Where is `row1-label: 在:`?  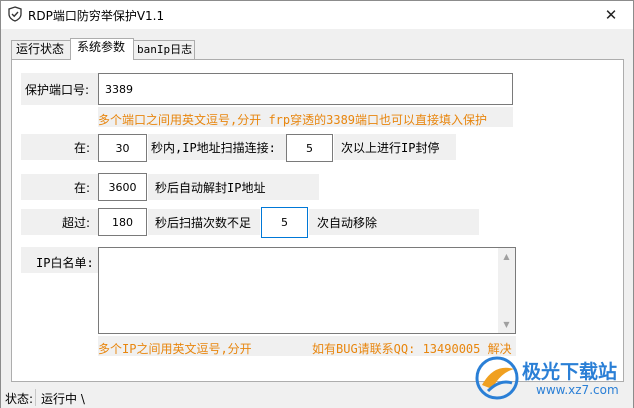
row1-label: 在: is located at coordinates (82, 148).